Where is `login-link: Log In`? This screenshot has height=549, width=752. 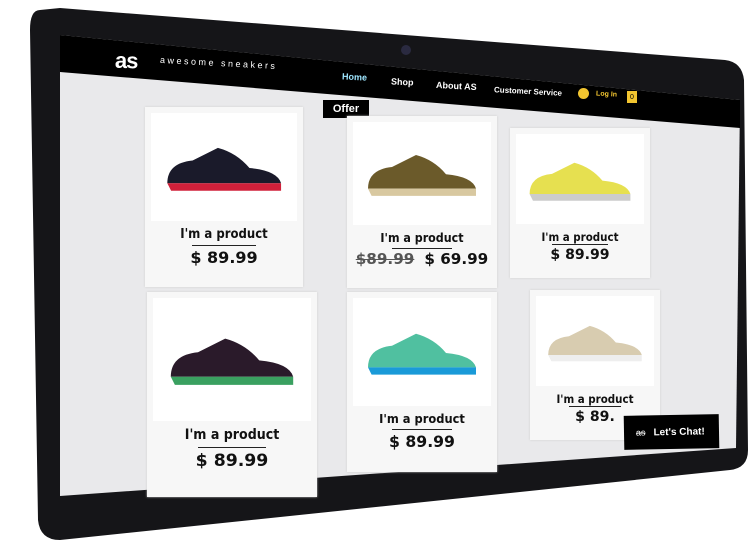
login-link: Log In is located at coordinates (606, 94).